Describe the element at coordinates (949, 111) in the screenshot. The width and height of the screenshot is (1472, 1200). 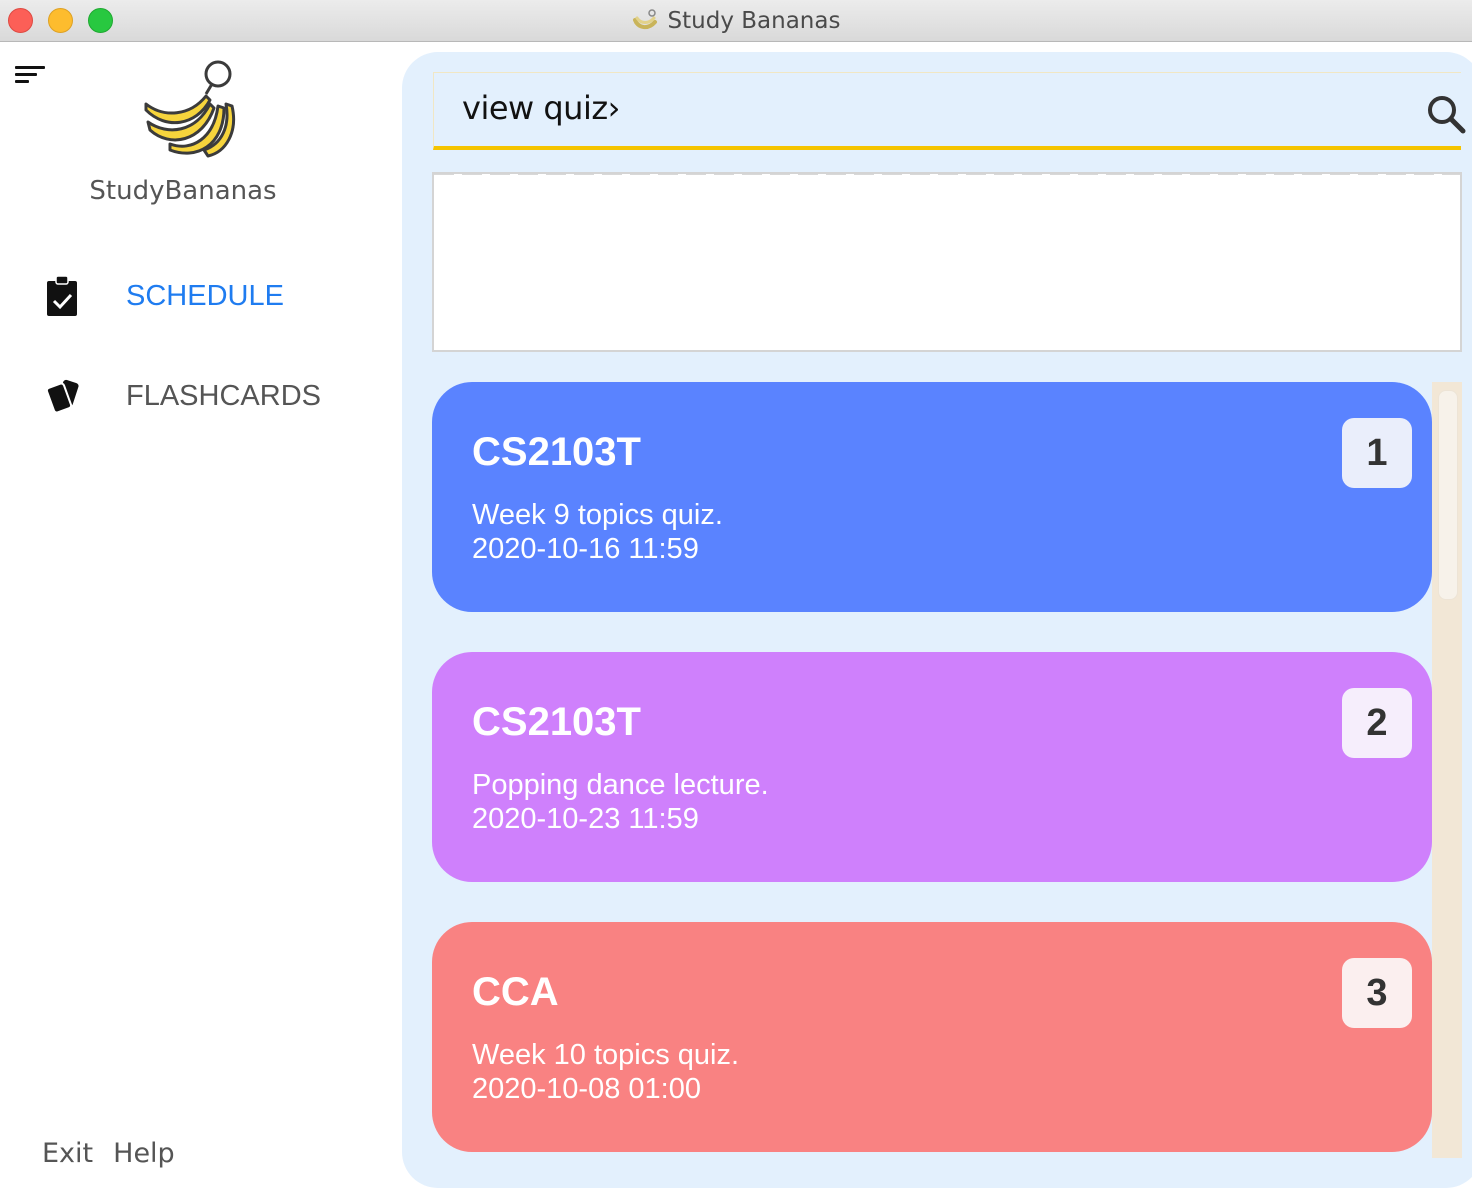
I see `command-box: view quiz›` at that location.